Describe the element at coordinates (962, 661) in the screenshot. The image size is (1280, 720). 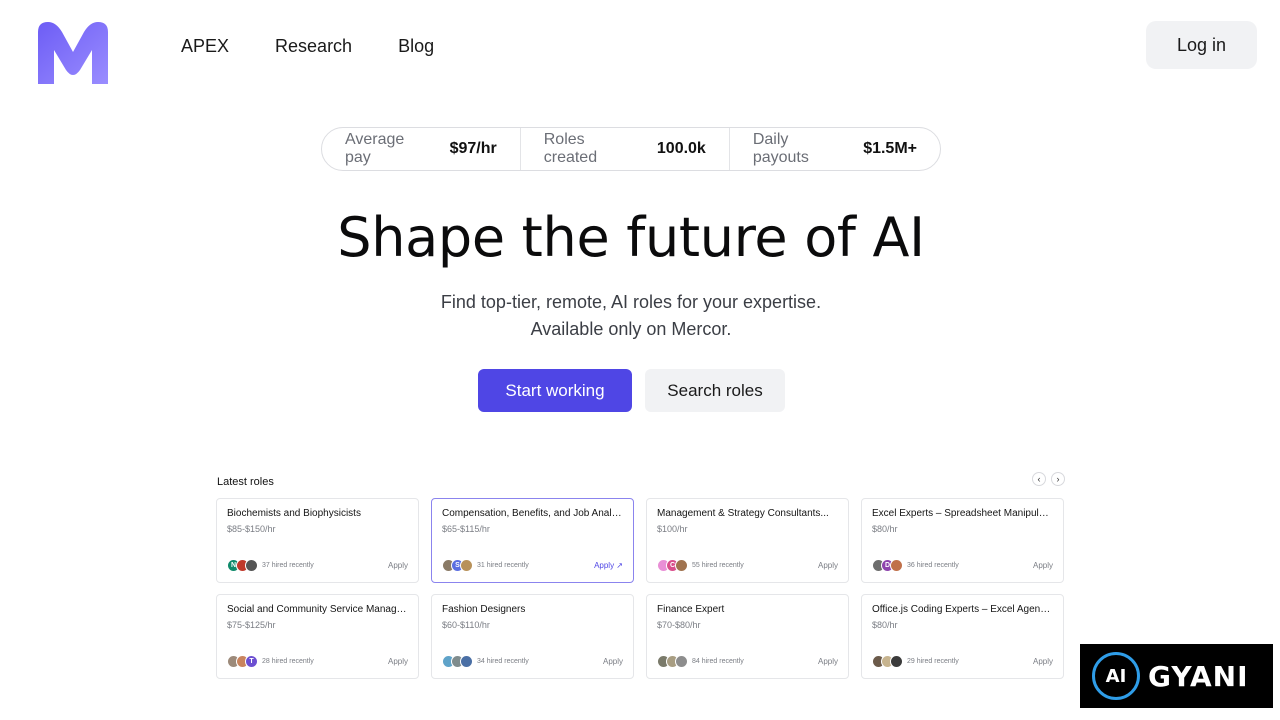
I see `role-card-footer: 29 hired recently Apply` at that location.